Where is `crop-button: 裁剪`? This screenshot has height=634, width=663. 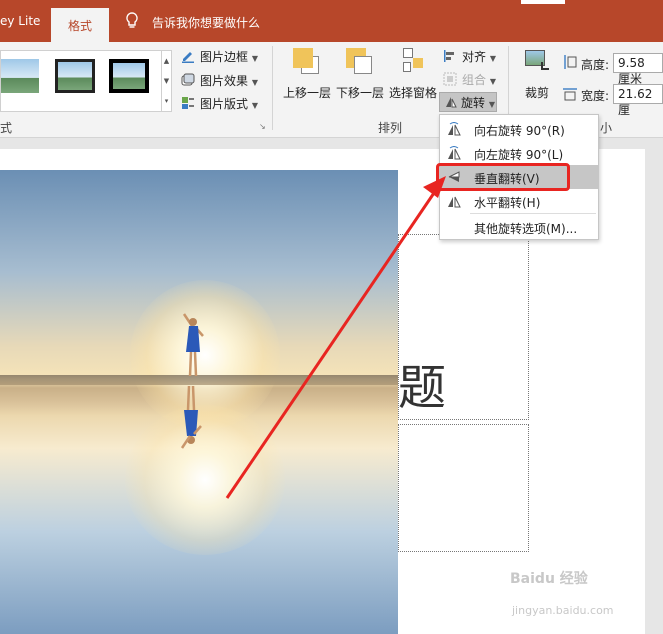 crop-button: 裁剪 is located at coordinates (537, 74).